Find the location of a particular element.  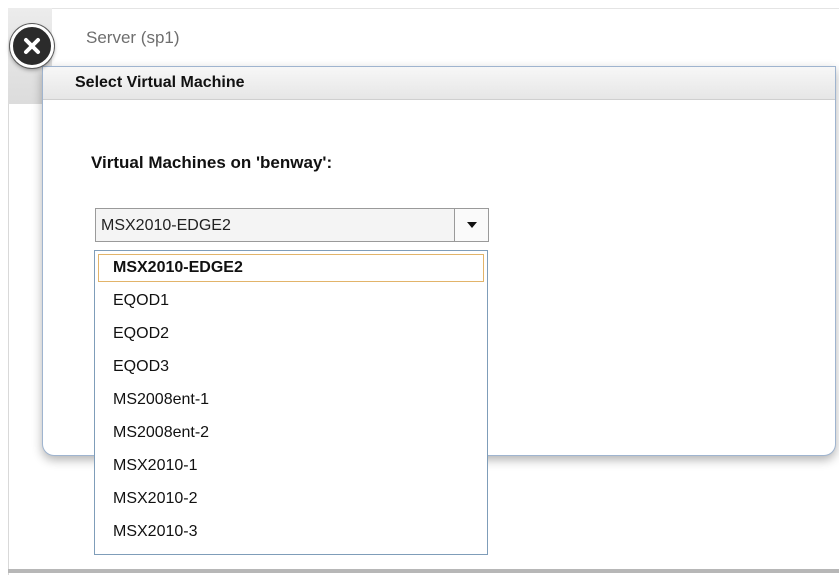

background-window-bottom-border is located at coordinates (423, 571).